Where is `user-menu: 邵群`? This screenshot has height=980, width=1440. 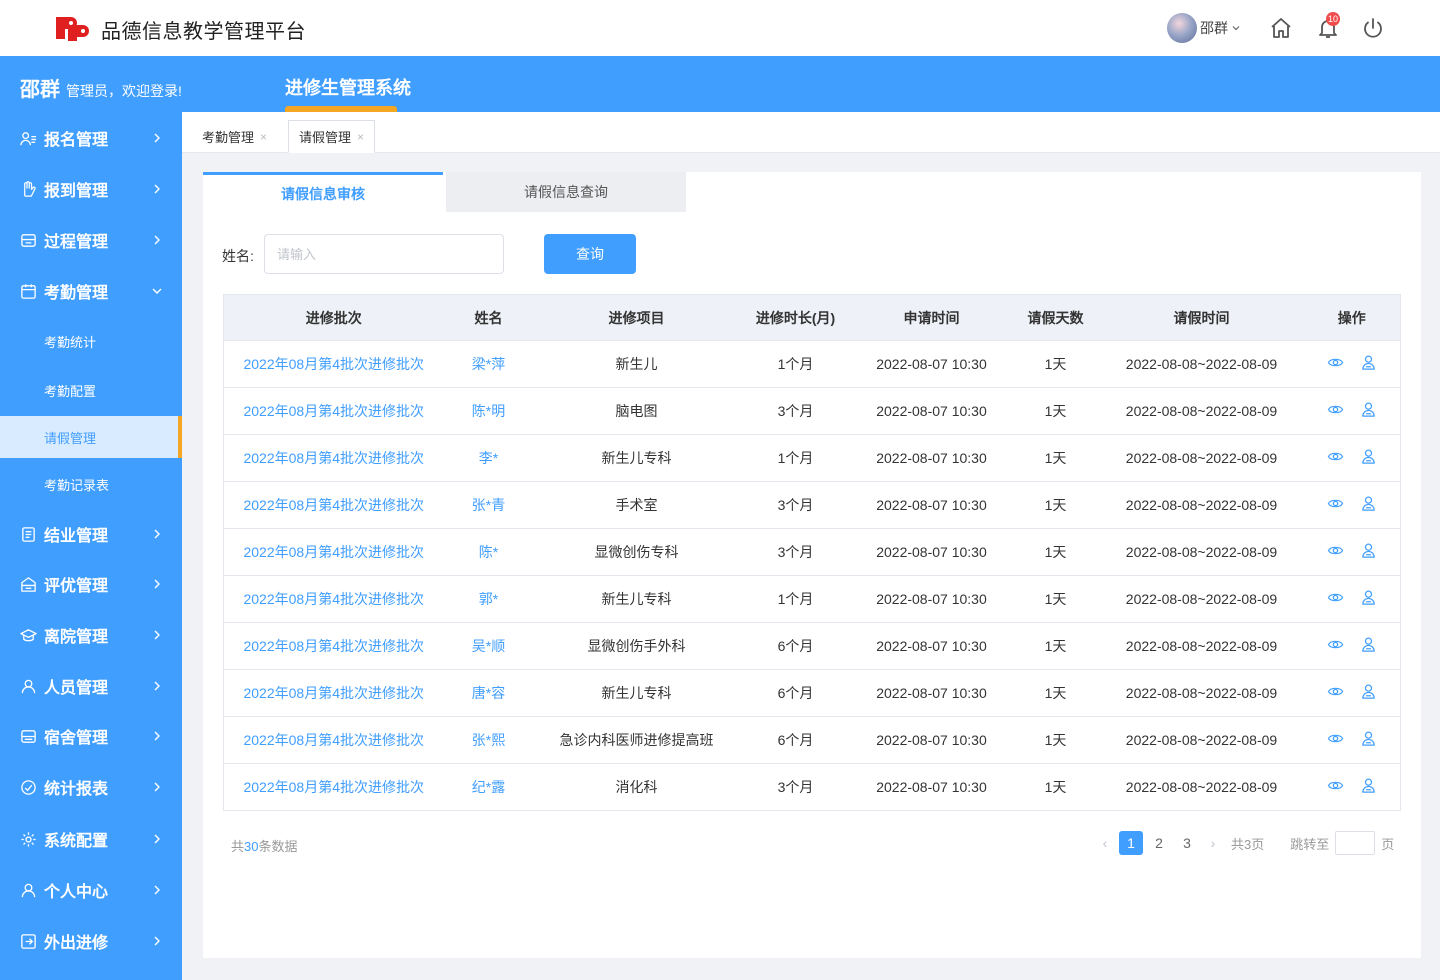 user-menu: 邵群 is located at coordinates (1204, 28).